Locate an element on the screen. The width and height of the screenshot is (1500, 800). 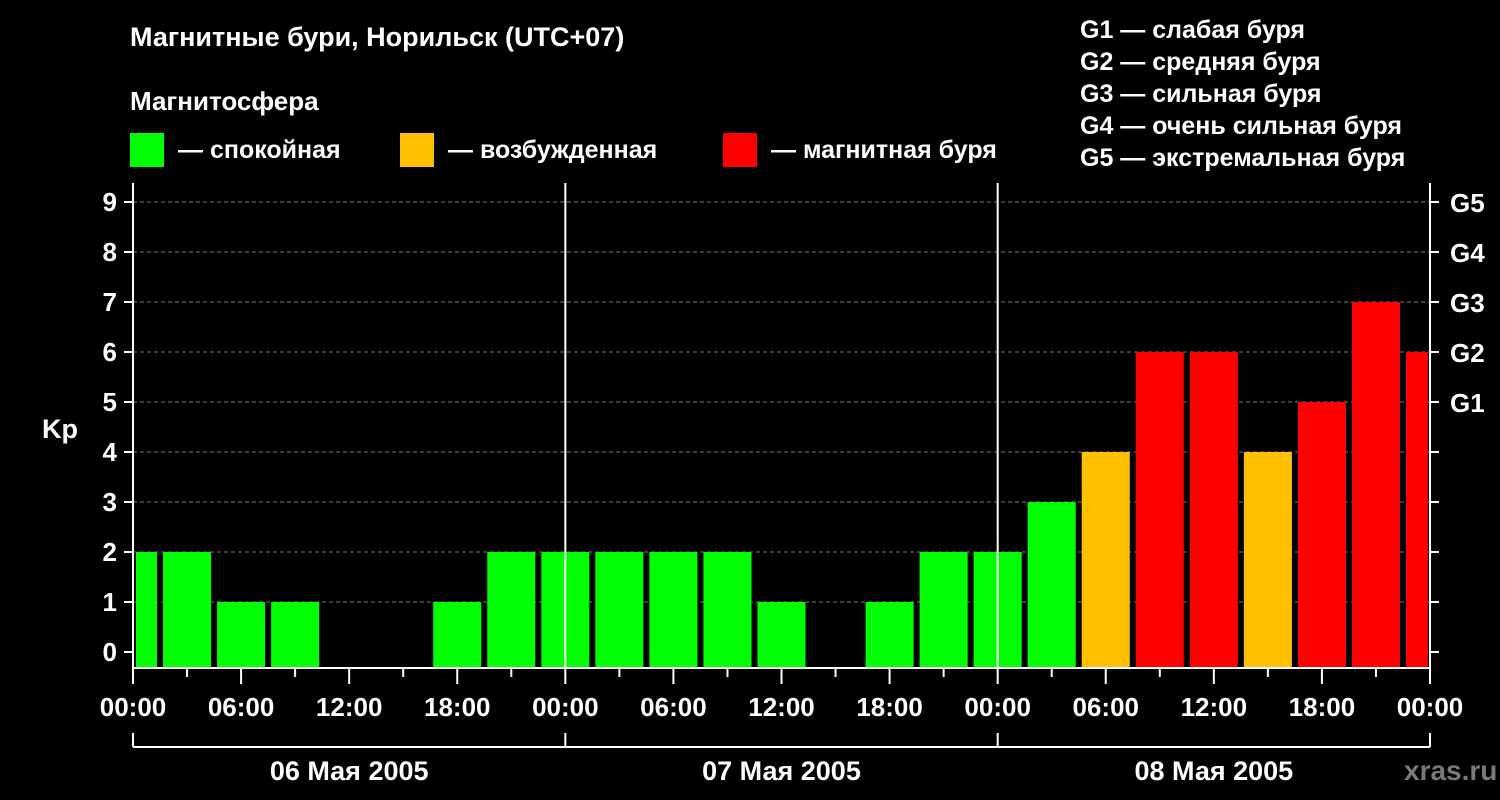
y-tick-label: 5 is located at coordinates (110, 402).